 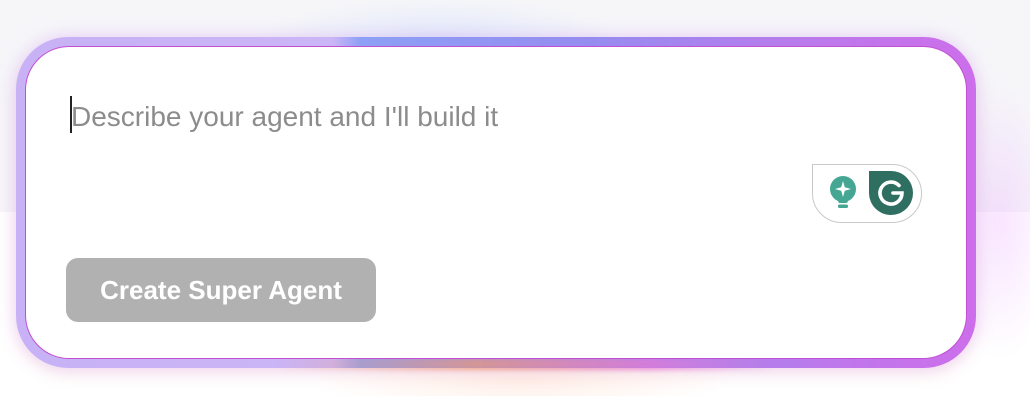 I want to click on grammarly-g-icon, so click(x=891, y=193).